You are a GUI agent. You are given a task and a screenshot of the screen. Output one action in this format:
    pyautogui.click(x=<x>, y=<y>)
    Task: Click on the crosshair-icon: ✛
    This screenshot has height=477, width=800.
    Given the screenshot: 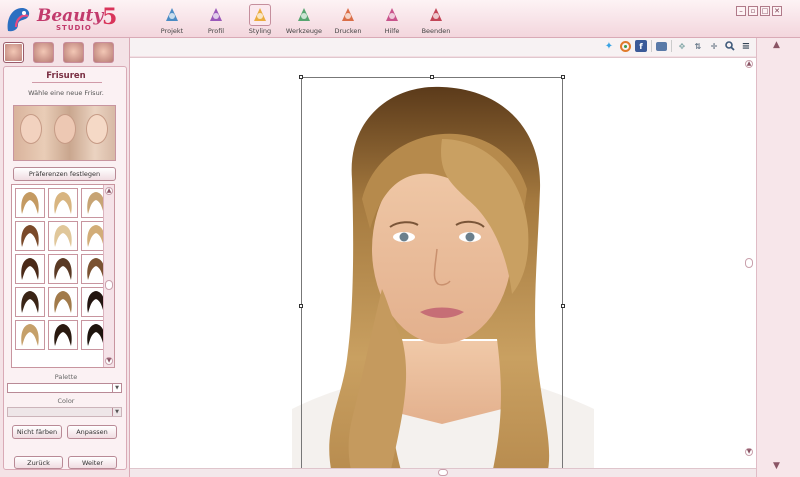 What is the action you would take?
    pyautogui.click(x=714, y=46)
    